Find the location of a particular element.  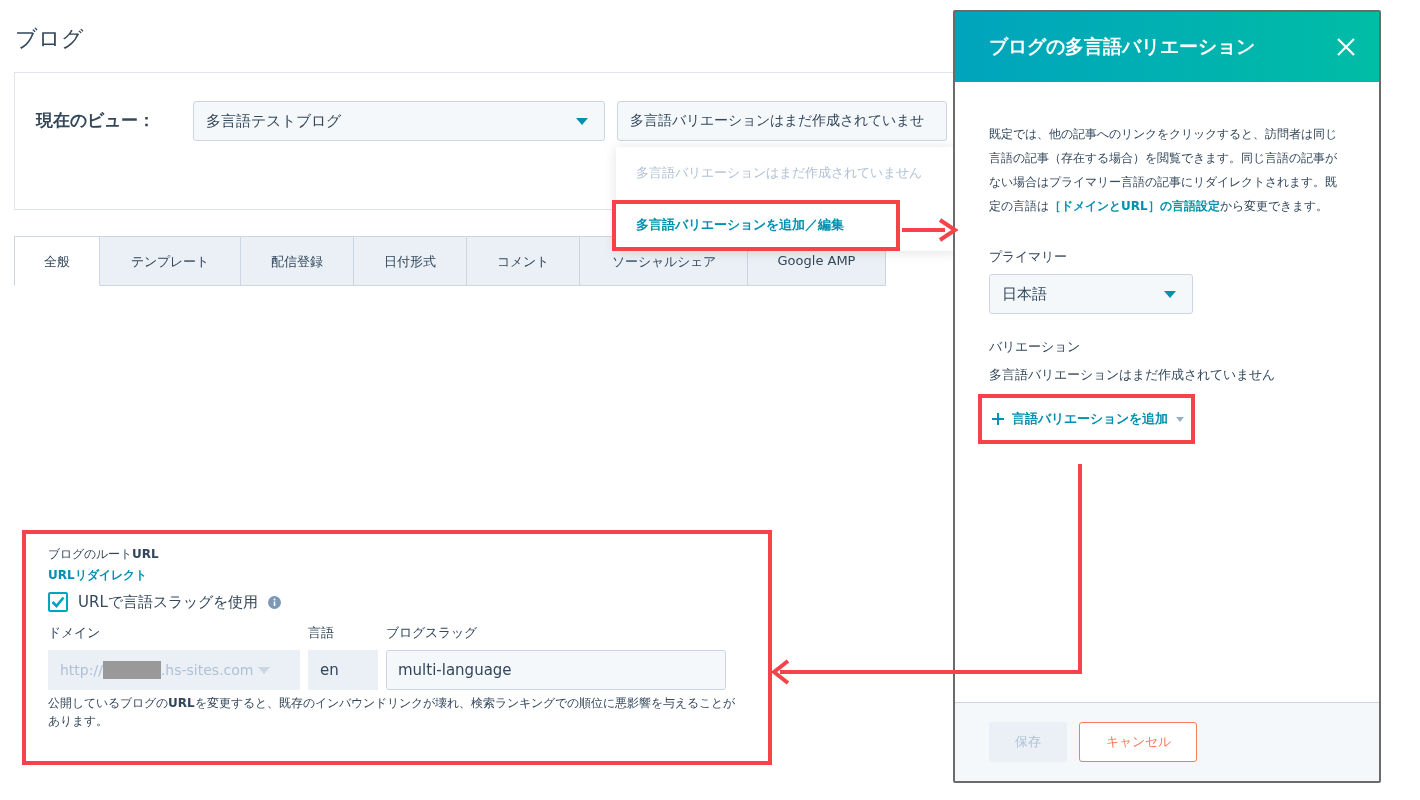

tab: コメント is located at coordinates (523, 261).